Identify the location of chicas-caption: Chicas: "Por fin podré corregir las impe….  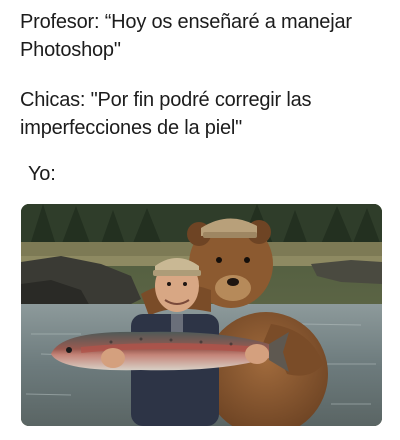
(166, 114).